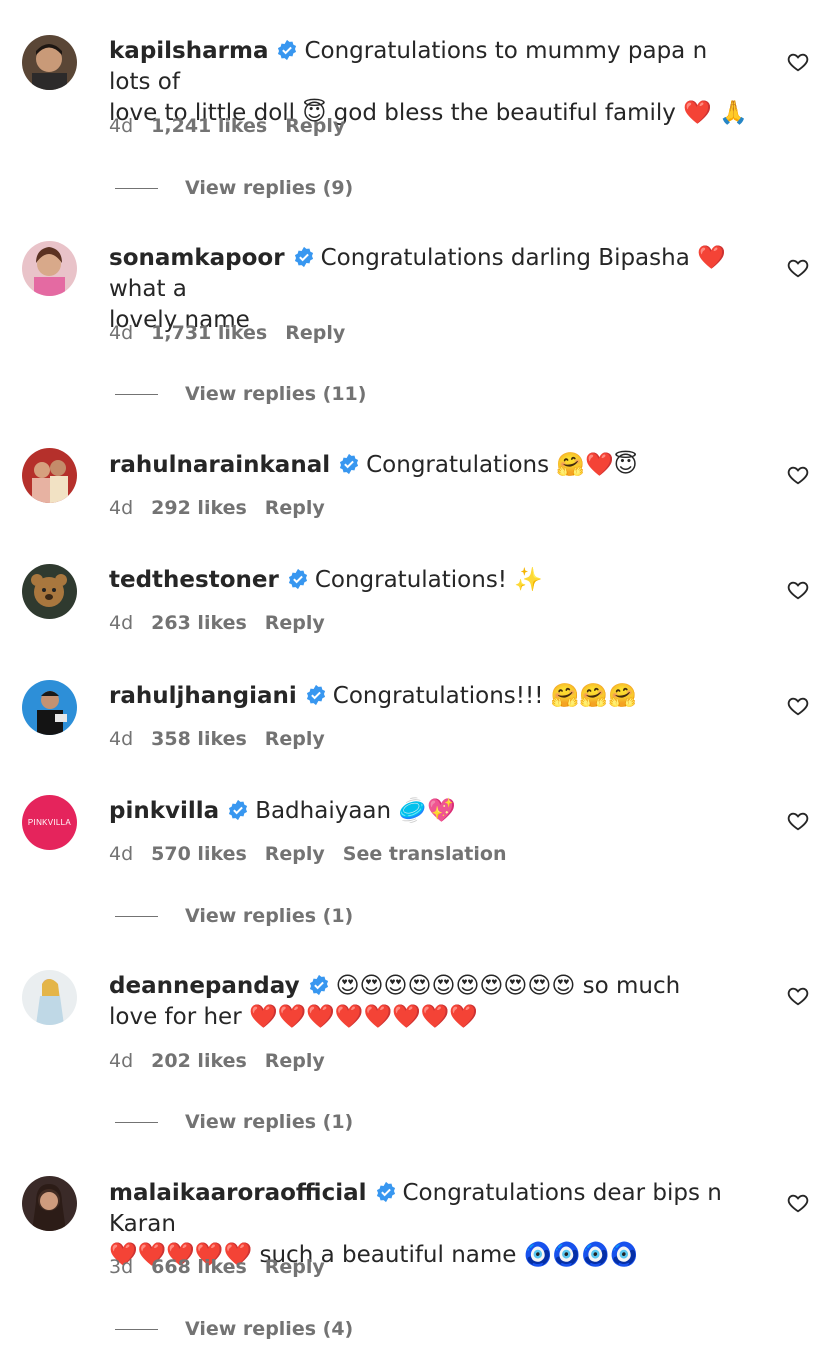  I want to click on comment-body: tedthestoner Congratulations! ✨, so click(429, 580).